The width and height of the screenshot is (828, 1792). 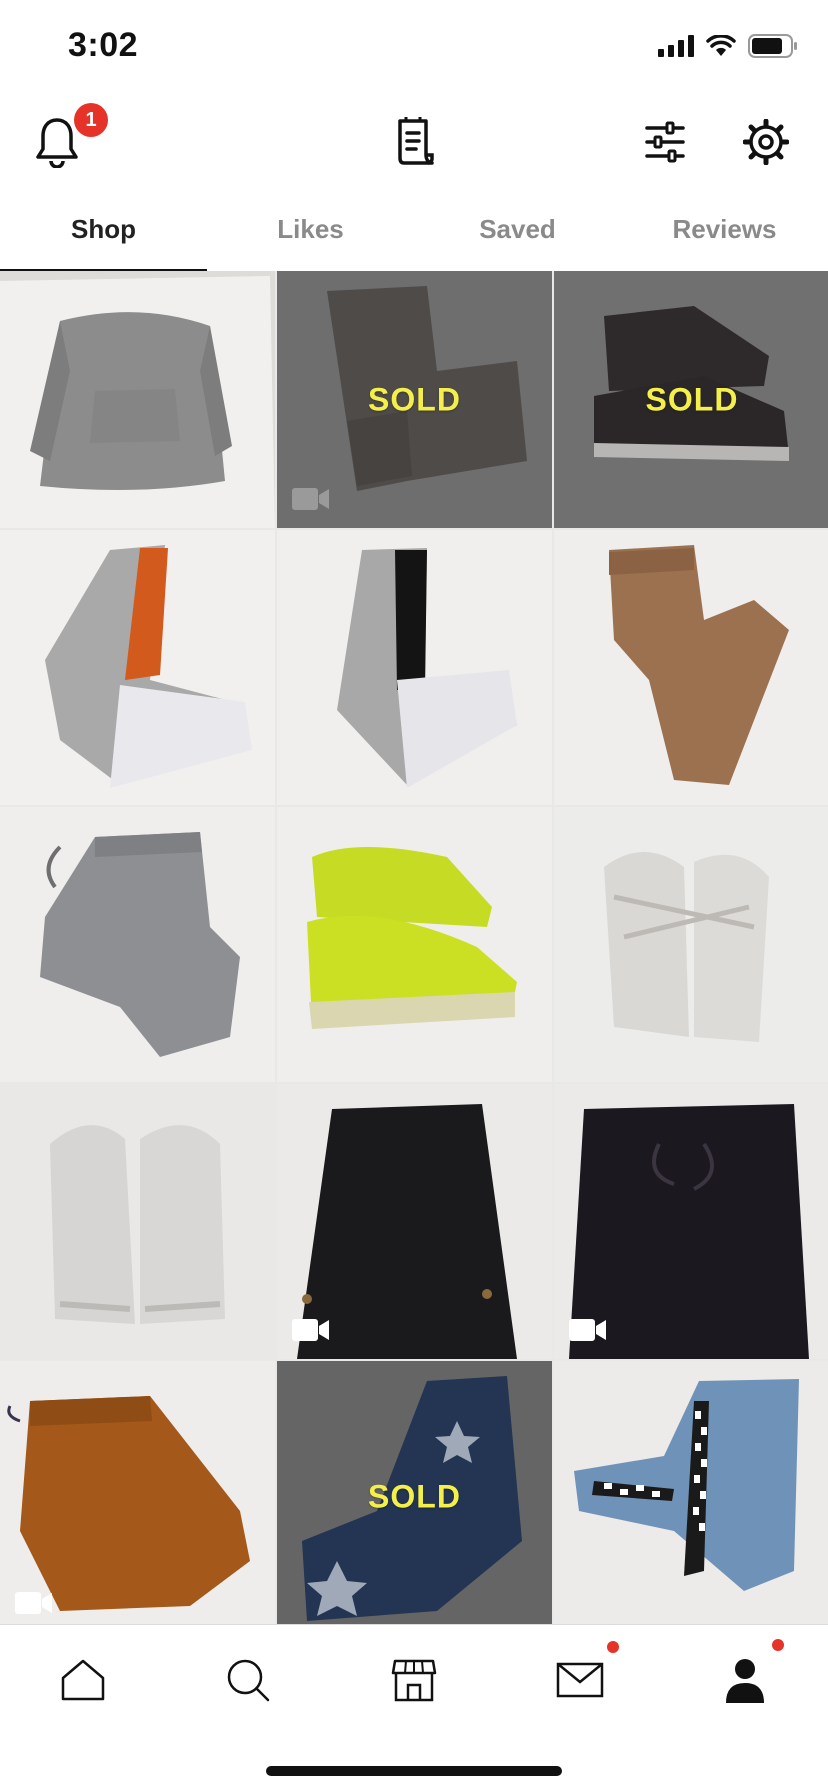 I want to click on status-bar: 3:02, so click(x=414, y=45).